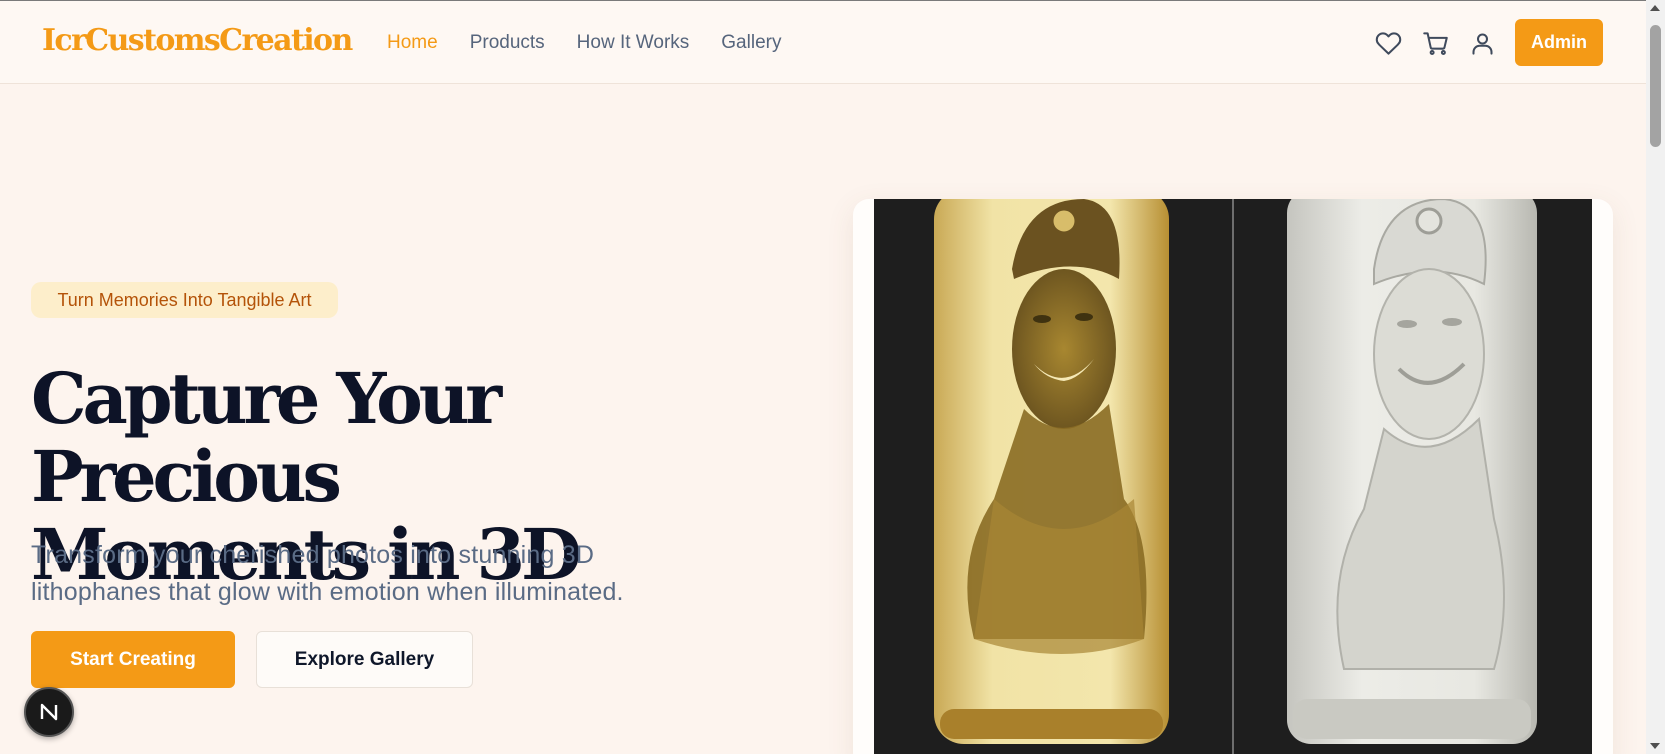 The image size is (1665, 754). I want to click on main-nav: Home Products How It Works Gallery, so click(584, 43).